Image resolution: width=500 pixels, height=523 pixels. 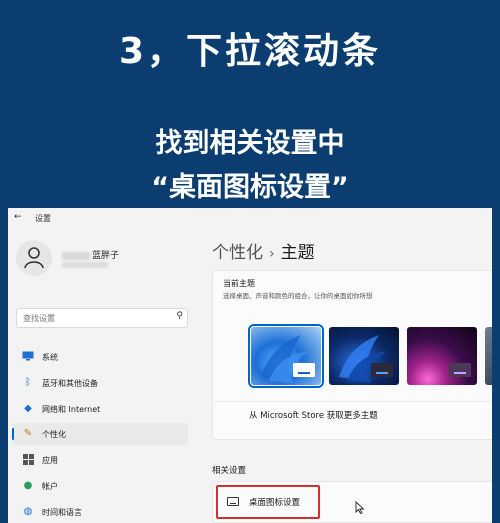 What do you see at coordinates (298, 296) in the screenshot?
I see `current-theme-description: 选择桌面、声音和颜色的组合，让你的桌面如你所想` at bounding box center [298, 296].